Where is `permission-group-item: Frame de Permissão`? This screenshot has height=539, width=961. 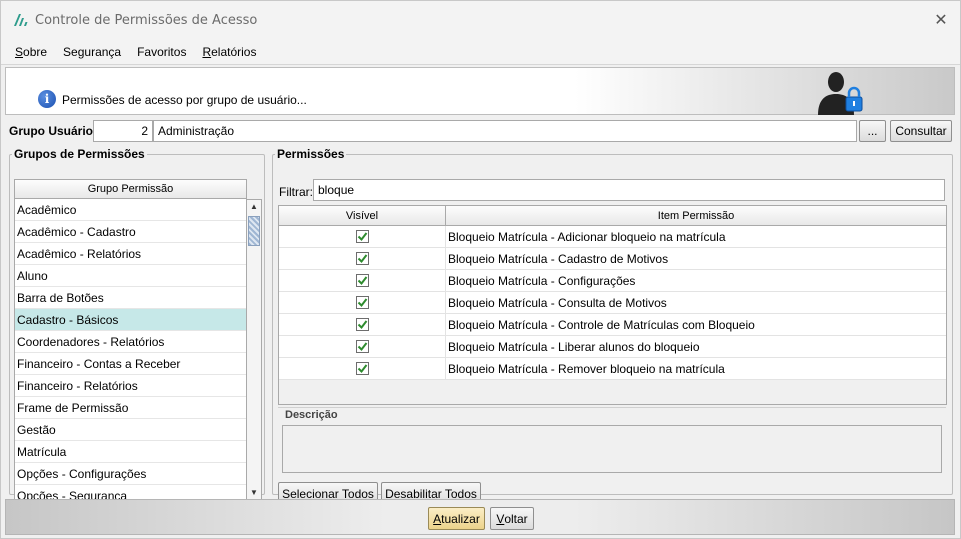 permission-group-item: Frame de Permissão is located at coordinates (130, 408).